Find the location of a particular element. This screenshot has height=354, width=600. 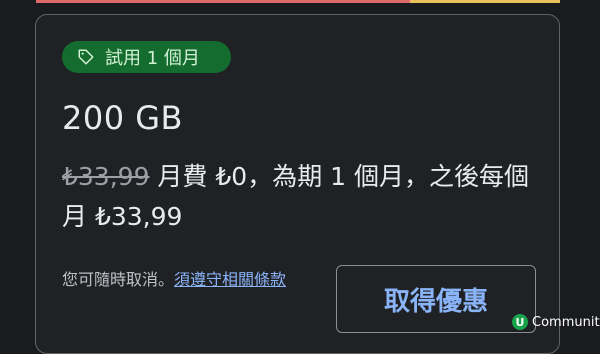

tag-icon is located at coordinates (86, 57).